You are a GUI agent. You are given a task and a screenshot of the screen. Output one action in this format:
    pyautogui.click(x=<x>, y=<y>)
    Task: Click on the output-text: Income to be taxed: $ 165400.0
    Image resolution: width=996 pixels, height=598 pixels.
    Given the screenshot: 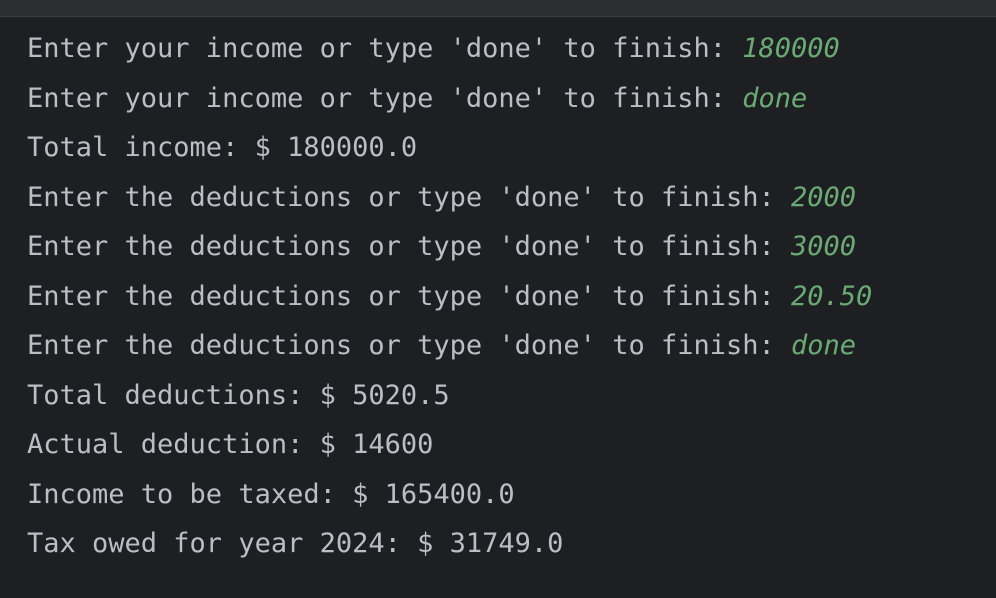 What is the action you would take?
    pyautogui.click(x=271, y=494)
    